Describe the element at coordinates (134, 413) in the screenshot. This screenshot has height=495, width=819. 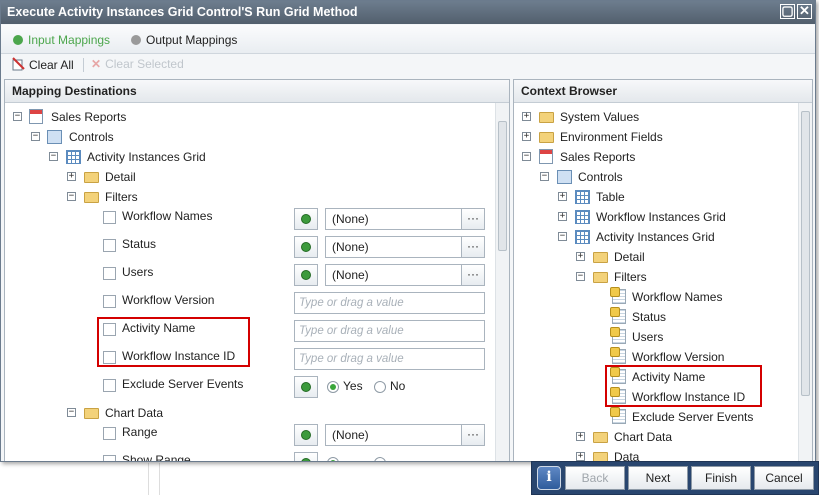
I see `tree-label: Chart Data` at that location.